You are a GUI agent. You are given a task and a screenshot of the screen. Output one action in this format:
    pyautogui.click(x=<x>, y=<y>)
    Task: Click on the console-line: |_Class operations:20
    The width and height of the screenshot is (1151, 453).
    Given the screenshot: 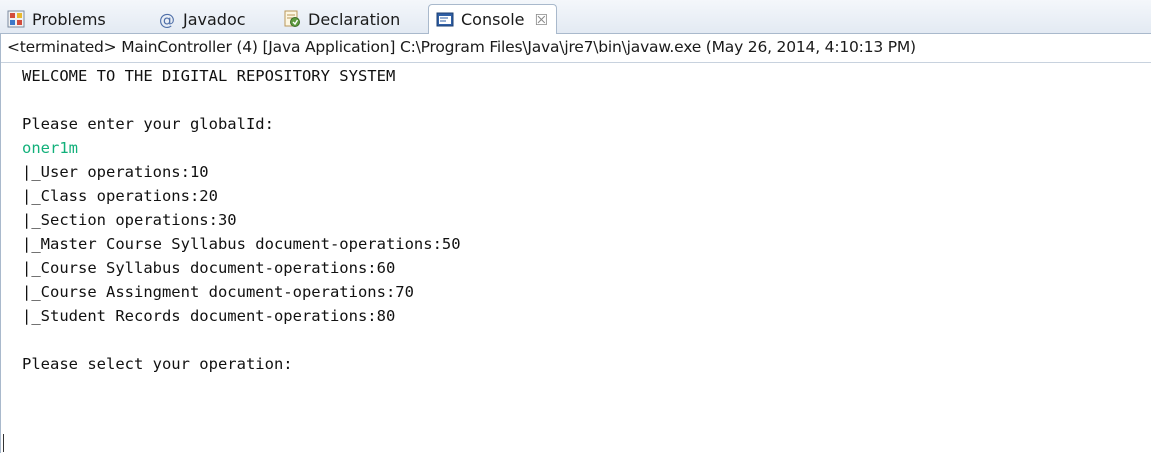 What is the action you would take?
    pyautogui.click(x=120, y=196)
    